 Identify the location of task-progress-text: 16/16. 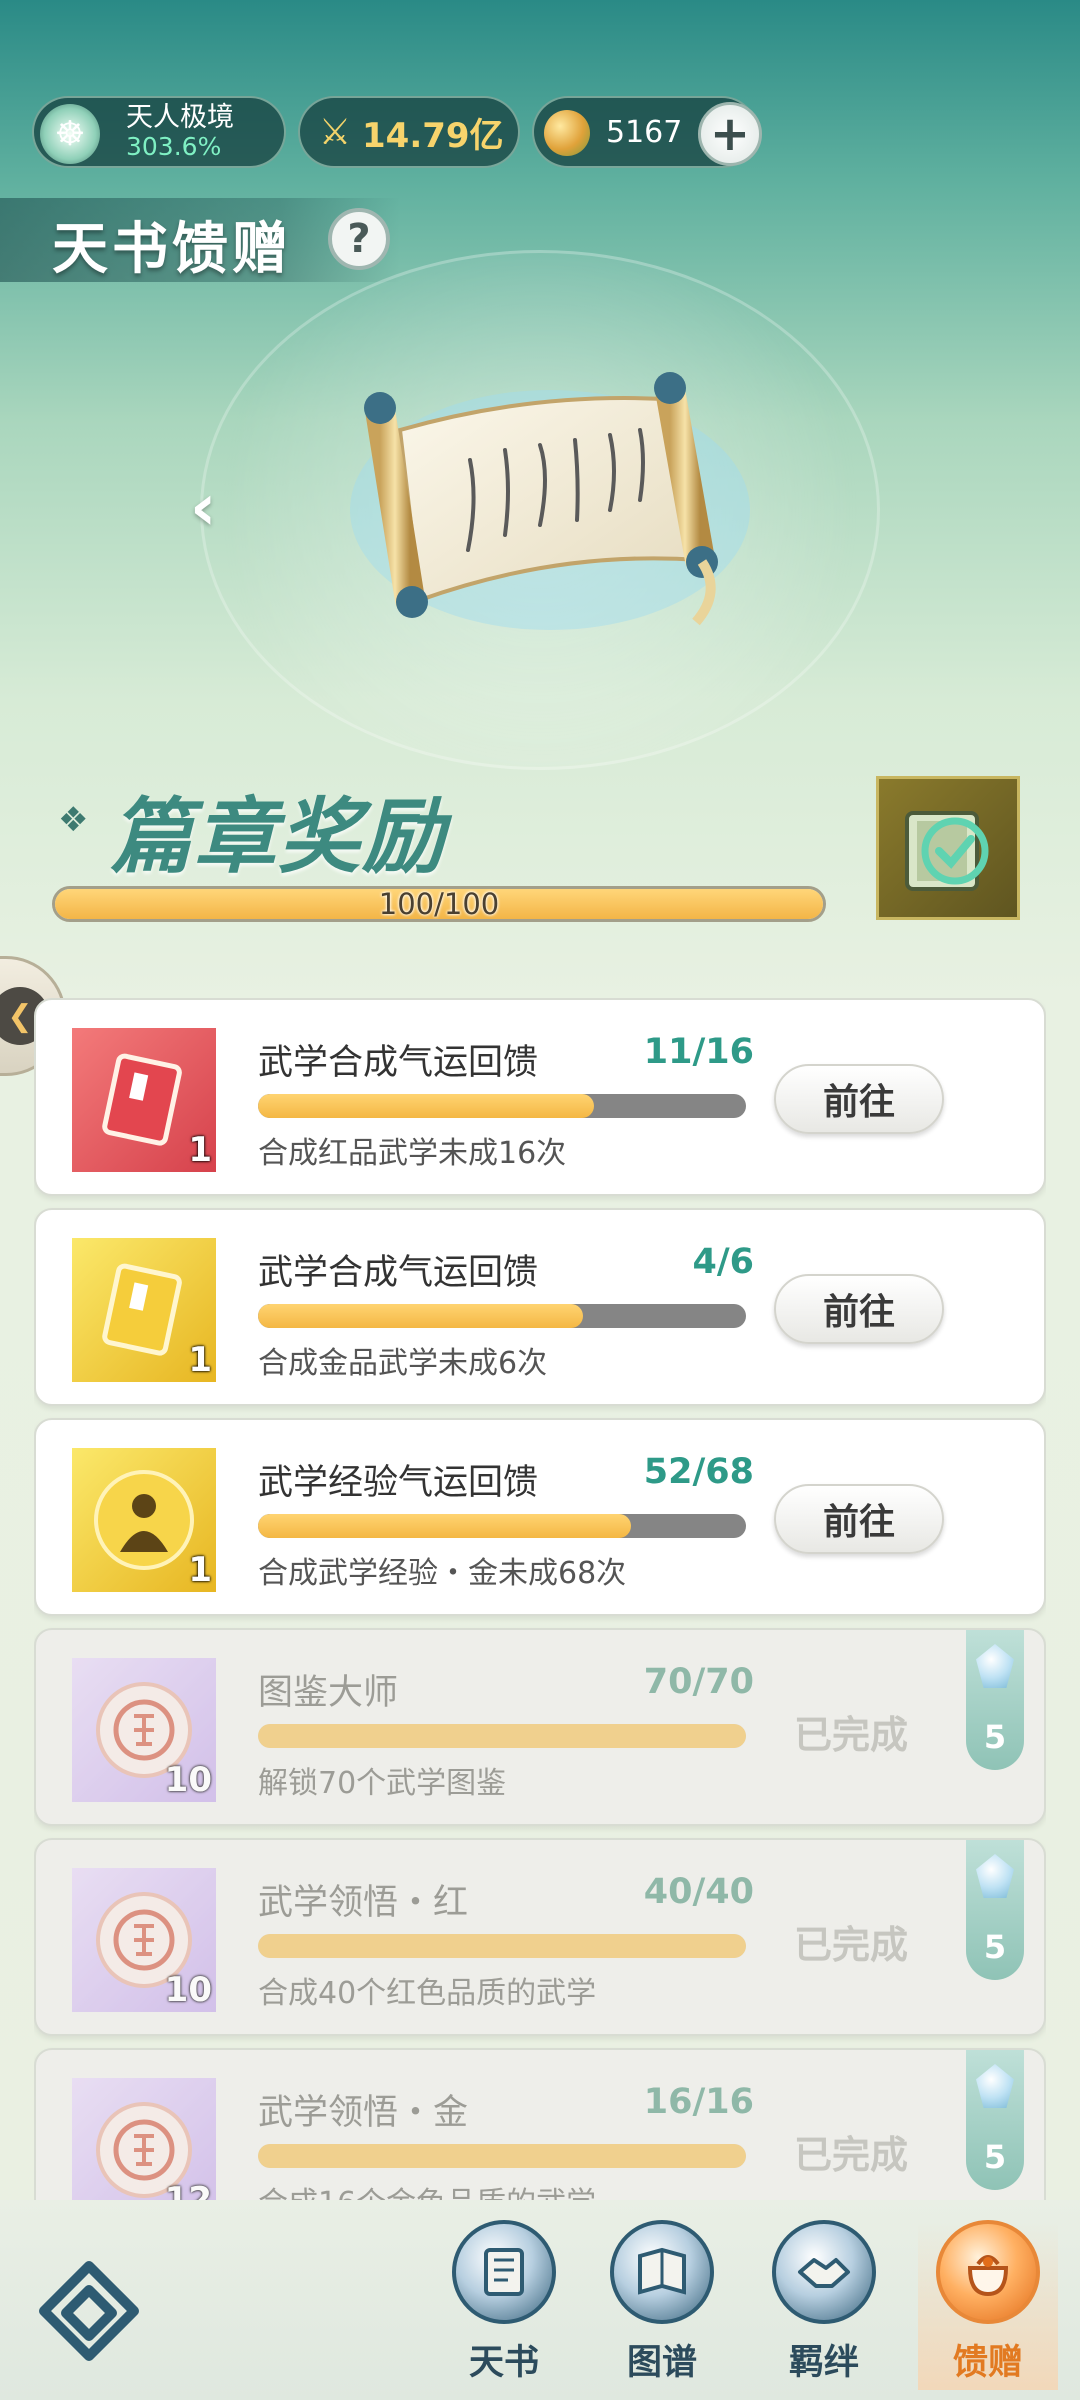
(698, 2102).